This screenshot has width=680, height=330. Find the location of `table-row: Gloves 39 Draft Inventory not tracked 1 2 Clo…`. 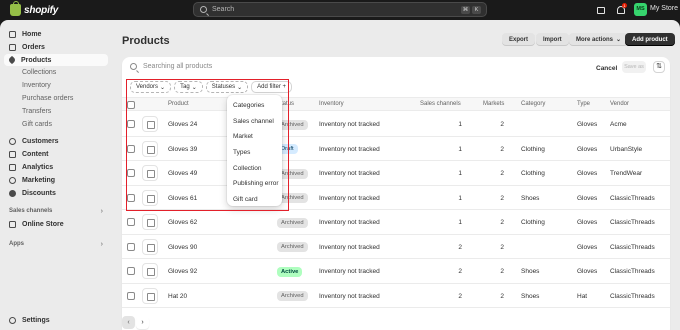

table-row: Gloves 39 Draft Inventory not tracked 1 2 Clo… is located at coordinates (396, 149).